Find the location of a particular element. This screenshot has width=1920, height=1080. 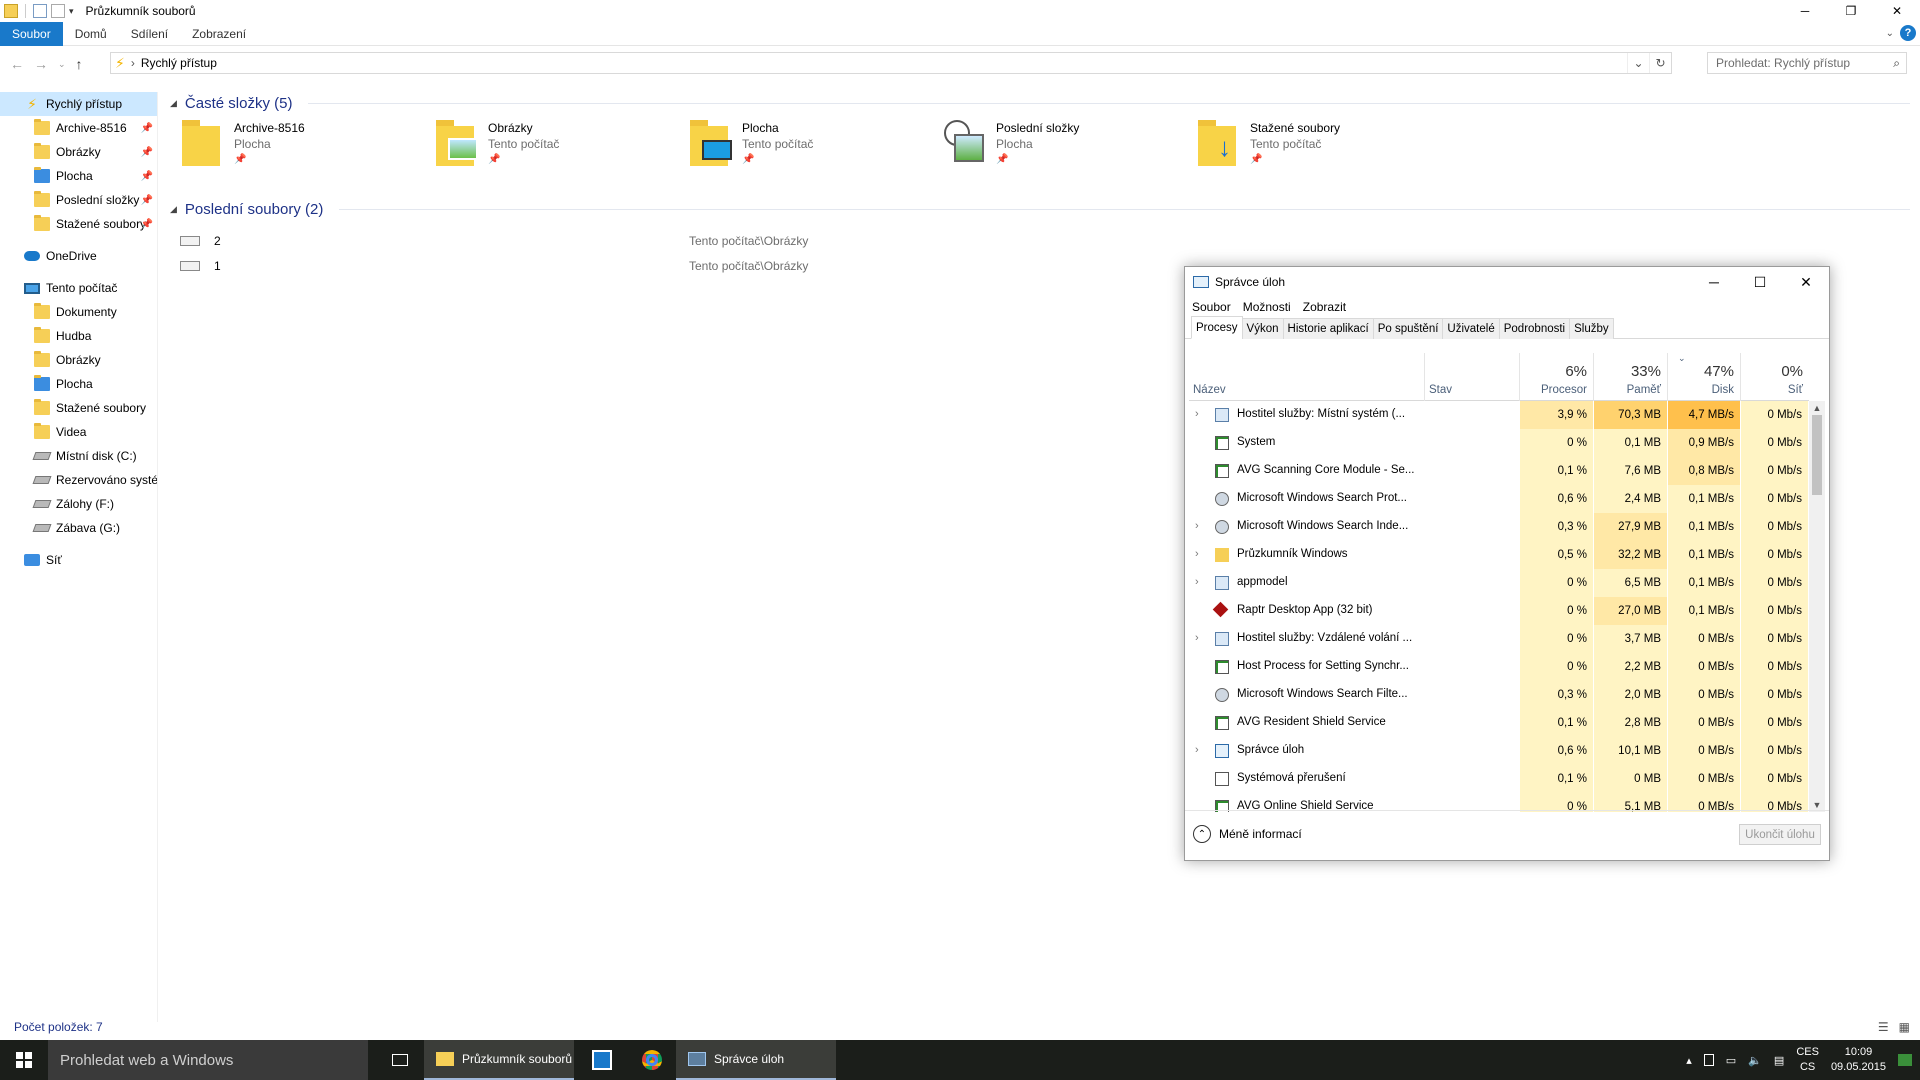

maximize-button: ☐ is located at coordinates (1760, 282).